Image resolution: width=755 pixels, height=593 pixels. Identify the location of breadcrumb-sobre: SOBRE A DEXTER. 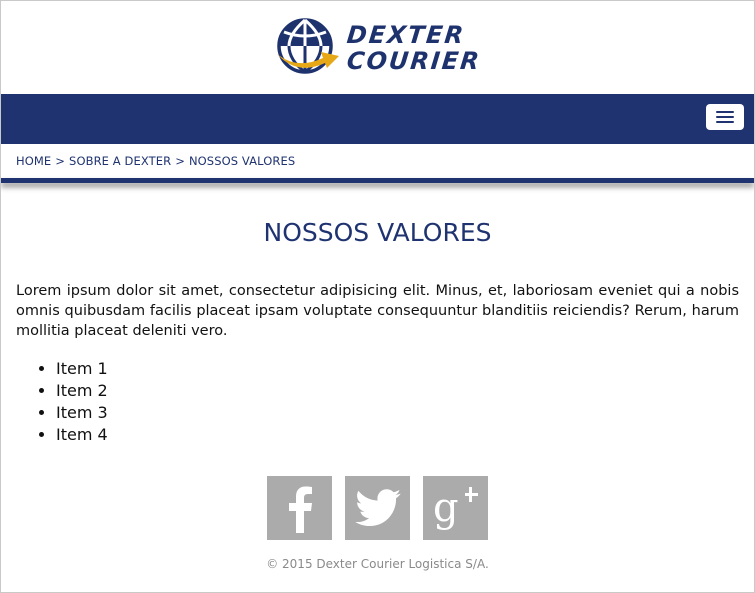
(120, 161).